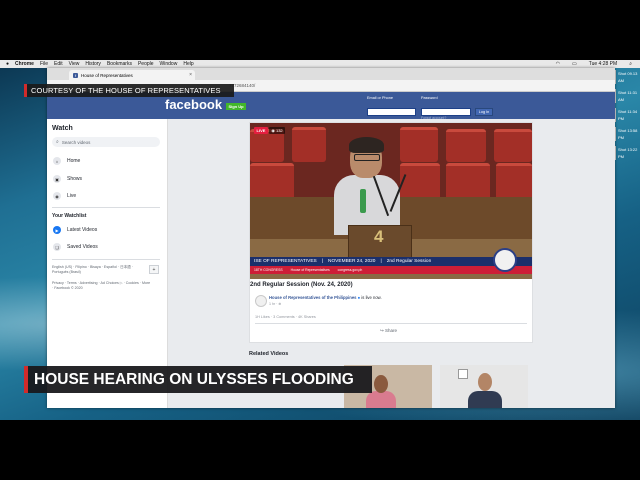 Image resolution: width=640 pixels, height=480 pixels. What do you see at coordinates (76, 142) in the screenshot?
I see `search-placeholder: Search videos` at bounding box center [76, 142].